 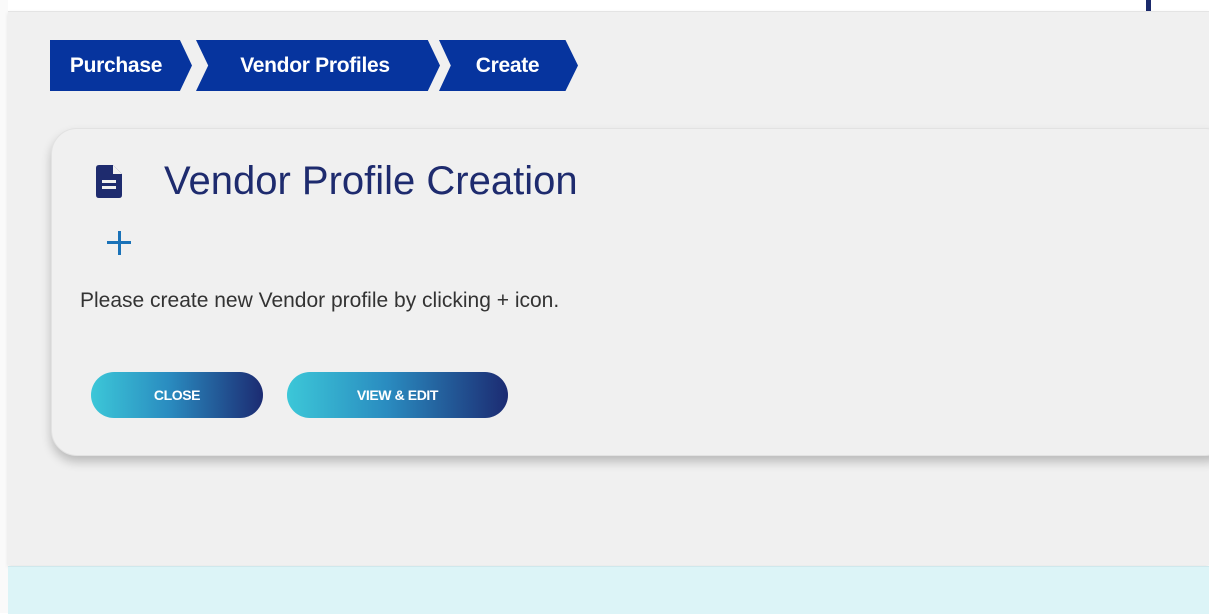 I want to click on breadcrumb-item-vendor-profiles: Vendor Profiles, so click(x=318, y=65).